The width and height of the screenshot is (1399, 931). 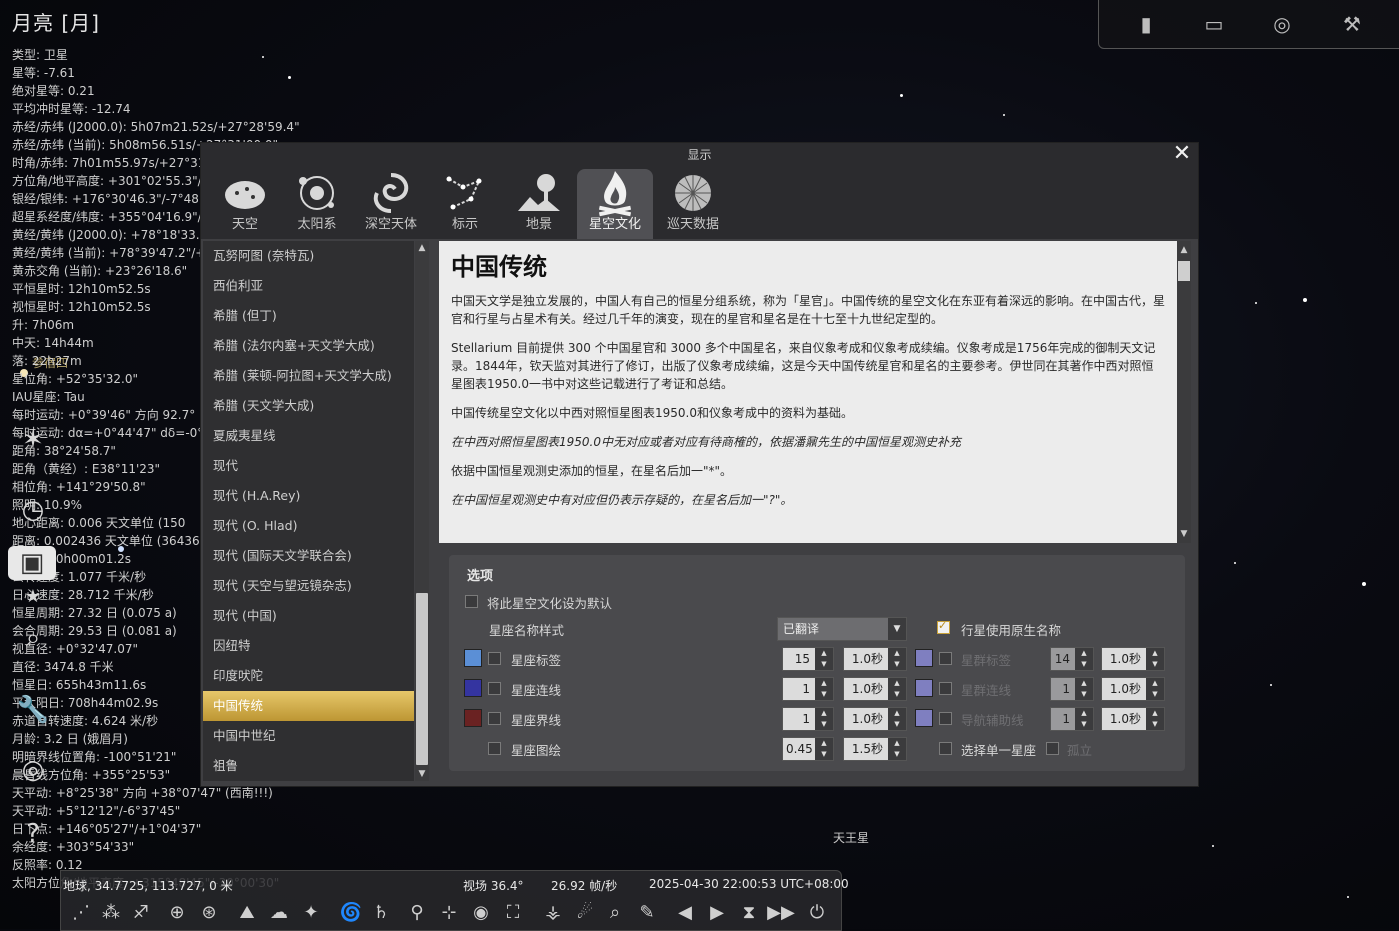 I want to click on constellation-boundaries-fade: 1.0秒 ▲ ▼, so click(x=875, y=719).